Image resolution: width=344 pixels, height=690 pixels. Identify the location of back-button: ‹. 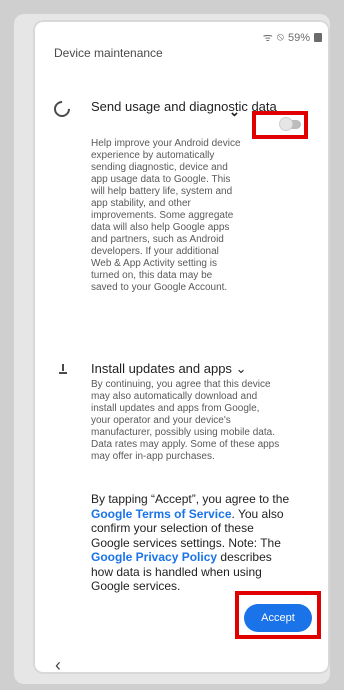
(58, 665).